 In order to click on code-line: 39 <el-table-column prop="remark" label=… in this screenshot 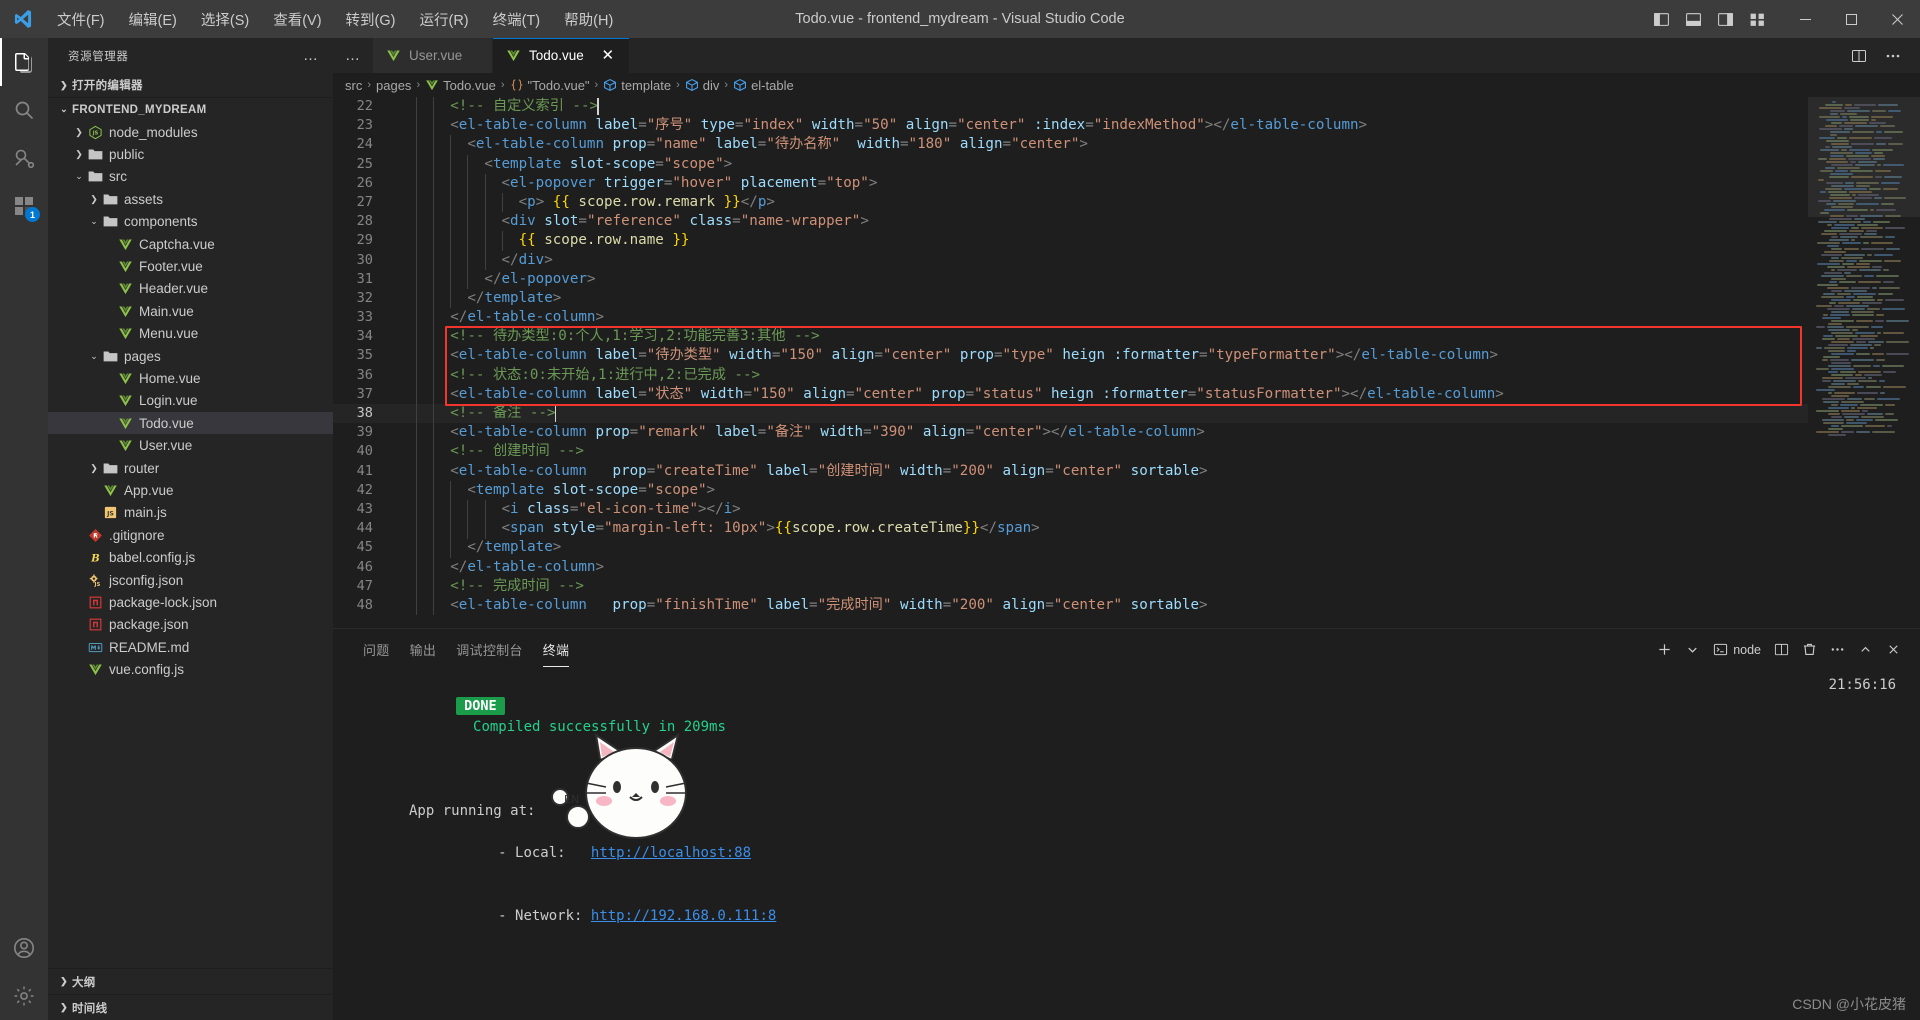, I will do `click(1070, 432)`.